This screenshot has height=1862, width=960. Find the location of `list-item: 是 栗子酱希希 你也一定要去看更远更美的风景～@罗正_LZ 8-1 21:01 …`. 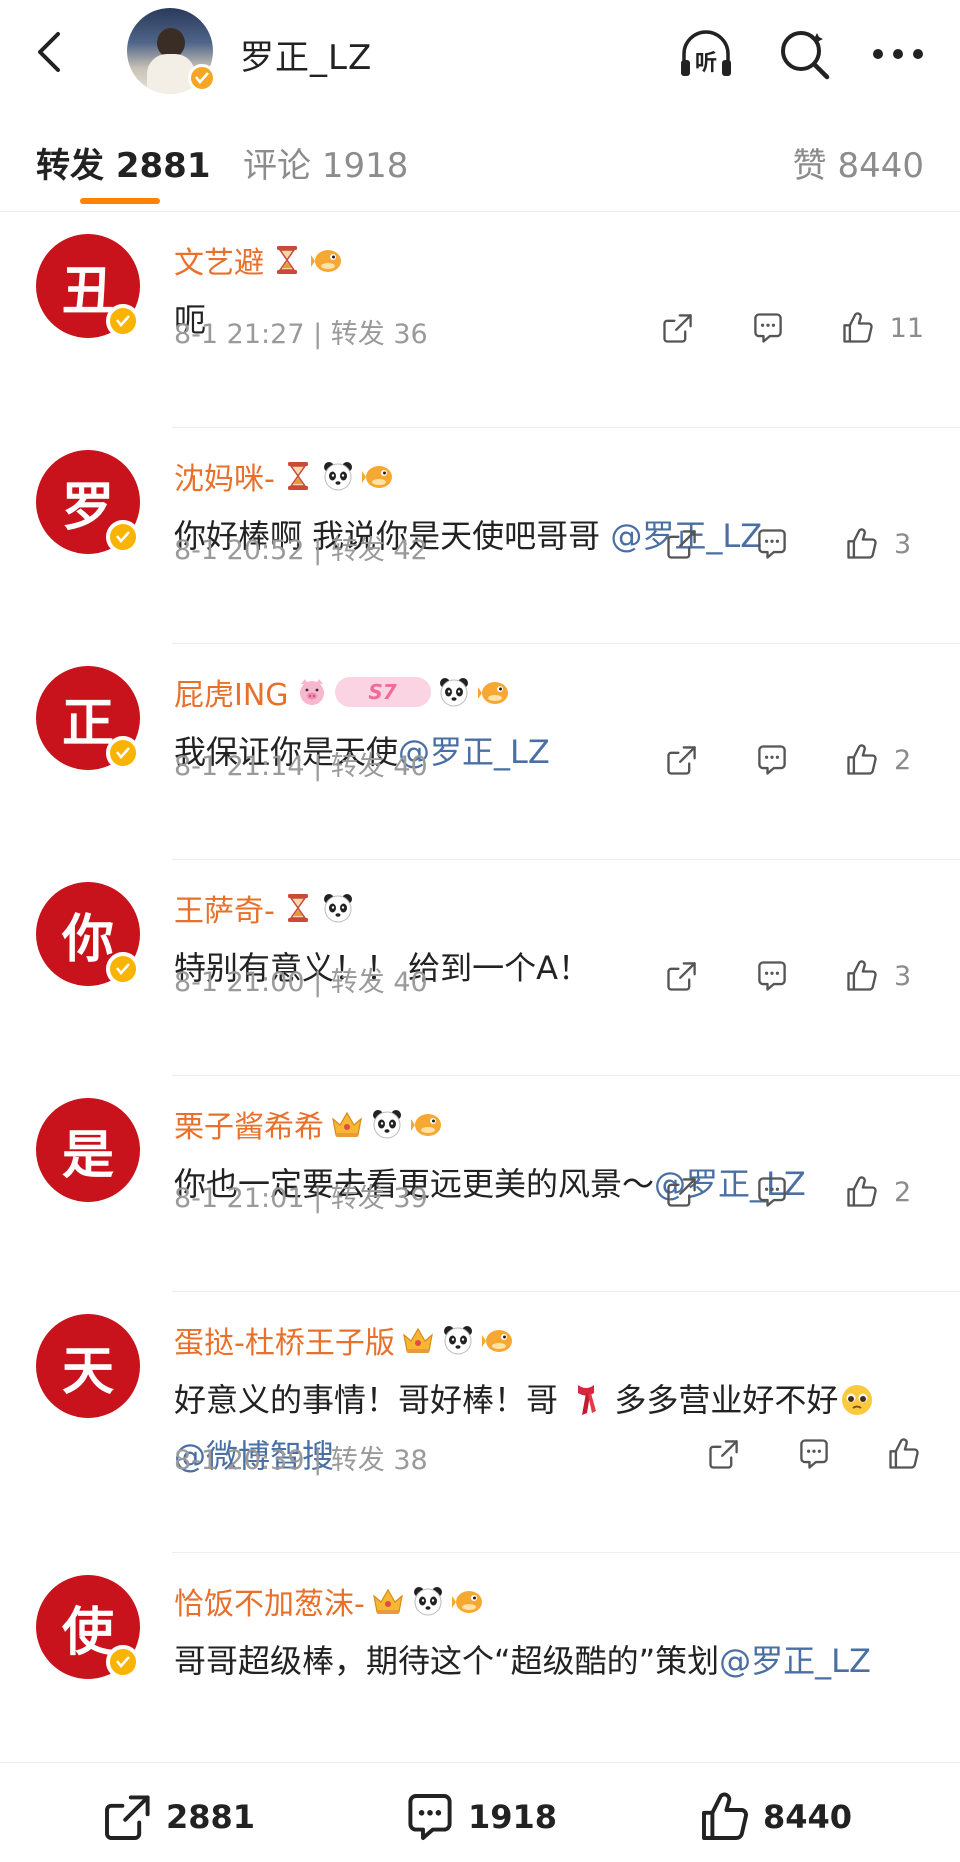

list-item: 是 栗子酱希希 你也一定要去看更远更美的风景～@罗正_LZ 8-1 21:01 … is located at coordinates (480, 1184).